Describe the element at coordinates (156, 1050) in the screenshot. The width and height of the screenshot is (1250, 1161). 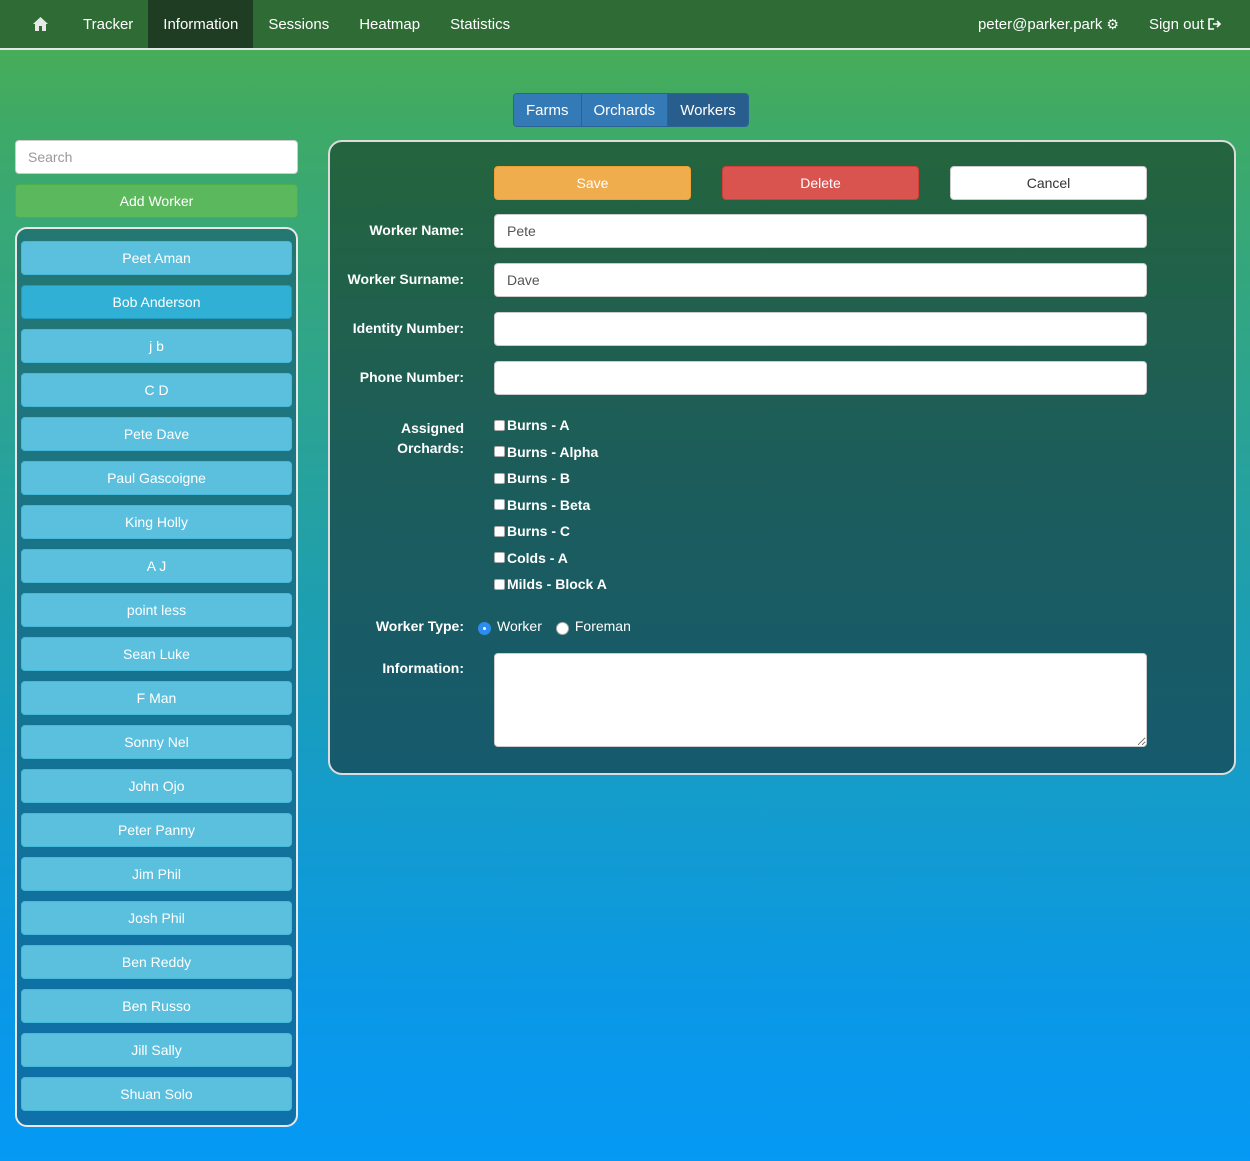
I see `worker-item: Jill Sally` at that location.